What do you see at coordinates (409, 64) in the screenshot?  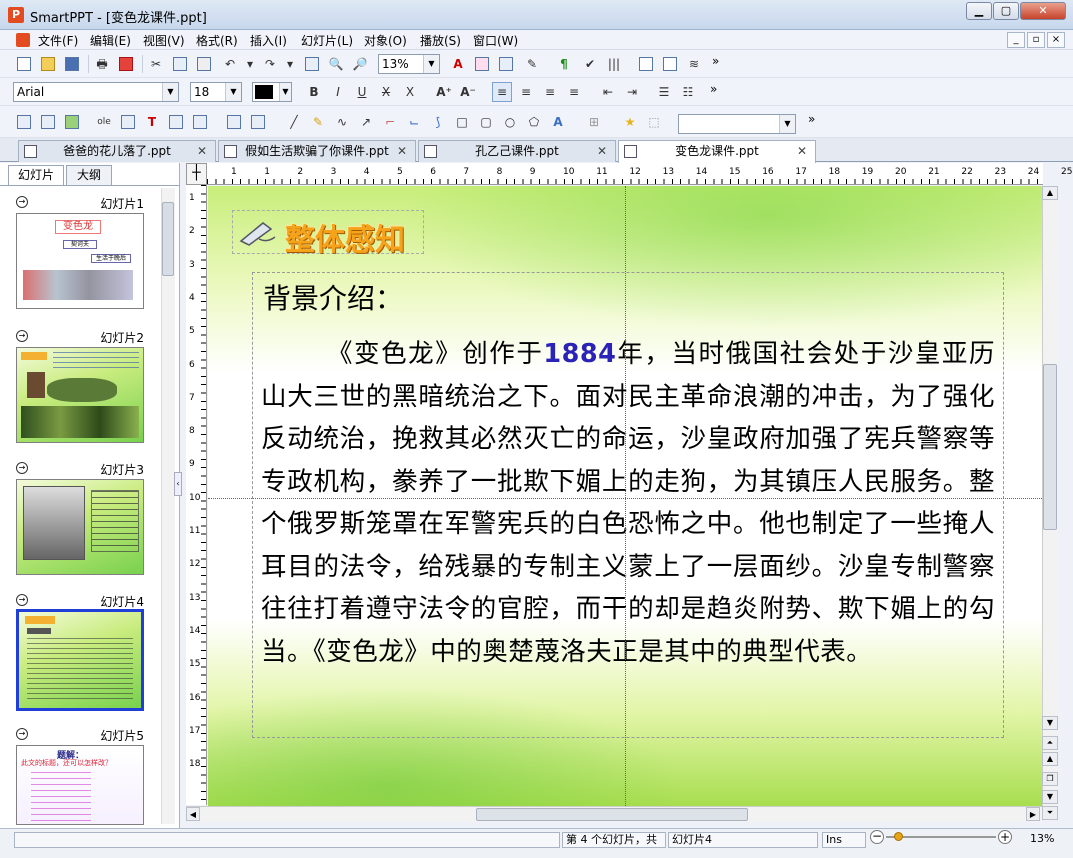 I see `zoom-select: 13% ▼` at bounding box center [409, 64].